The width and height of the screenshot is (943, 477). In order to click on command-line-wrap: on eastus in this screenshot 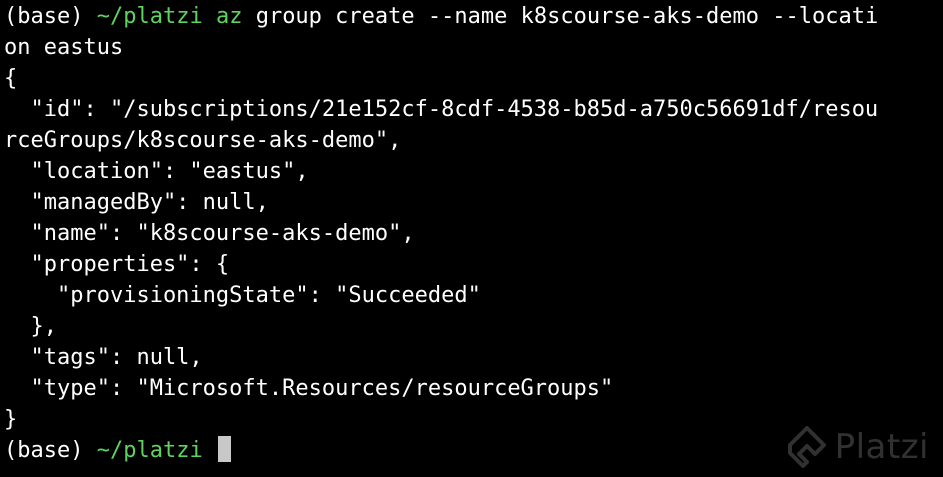, I will do `click(64, 47)`.